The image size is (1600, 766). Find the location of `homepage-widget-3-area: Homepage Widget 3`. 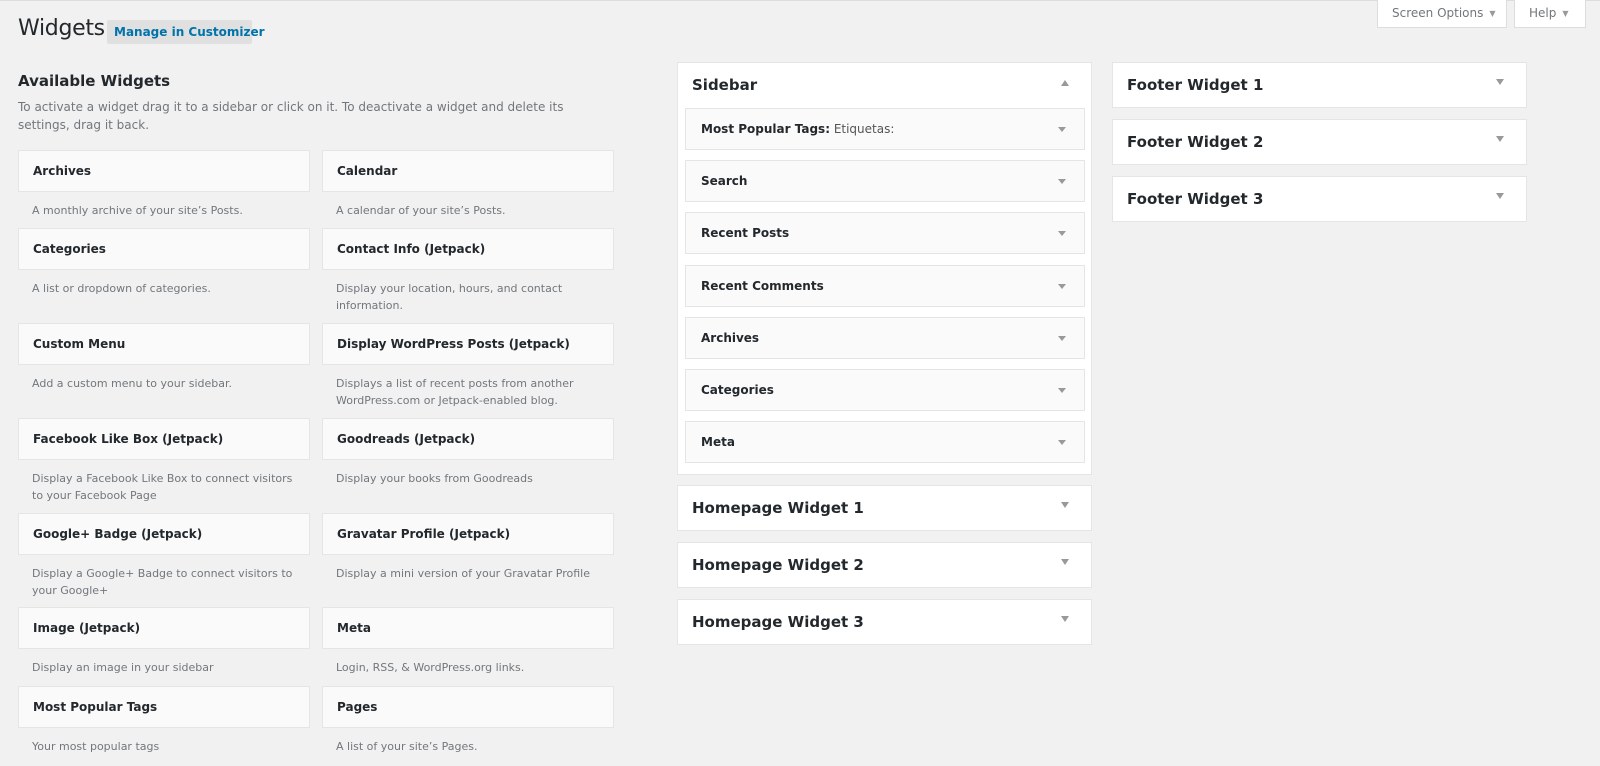

homepage-widget-3-area: Homepage Widget 3 is located at coordinates (884, 622).